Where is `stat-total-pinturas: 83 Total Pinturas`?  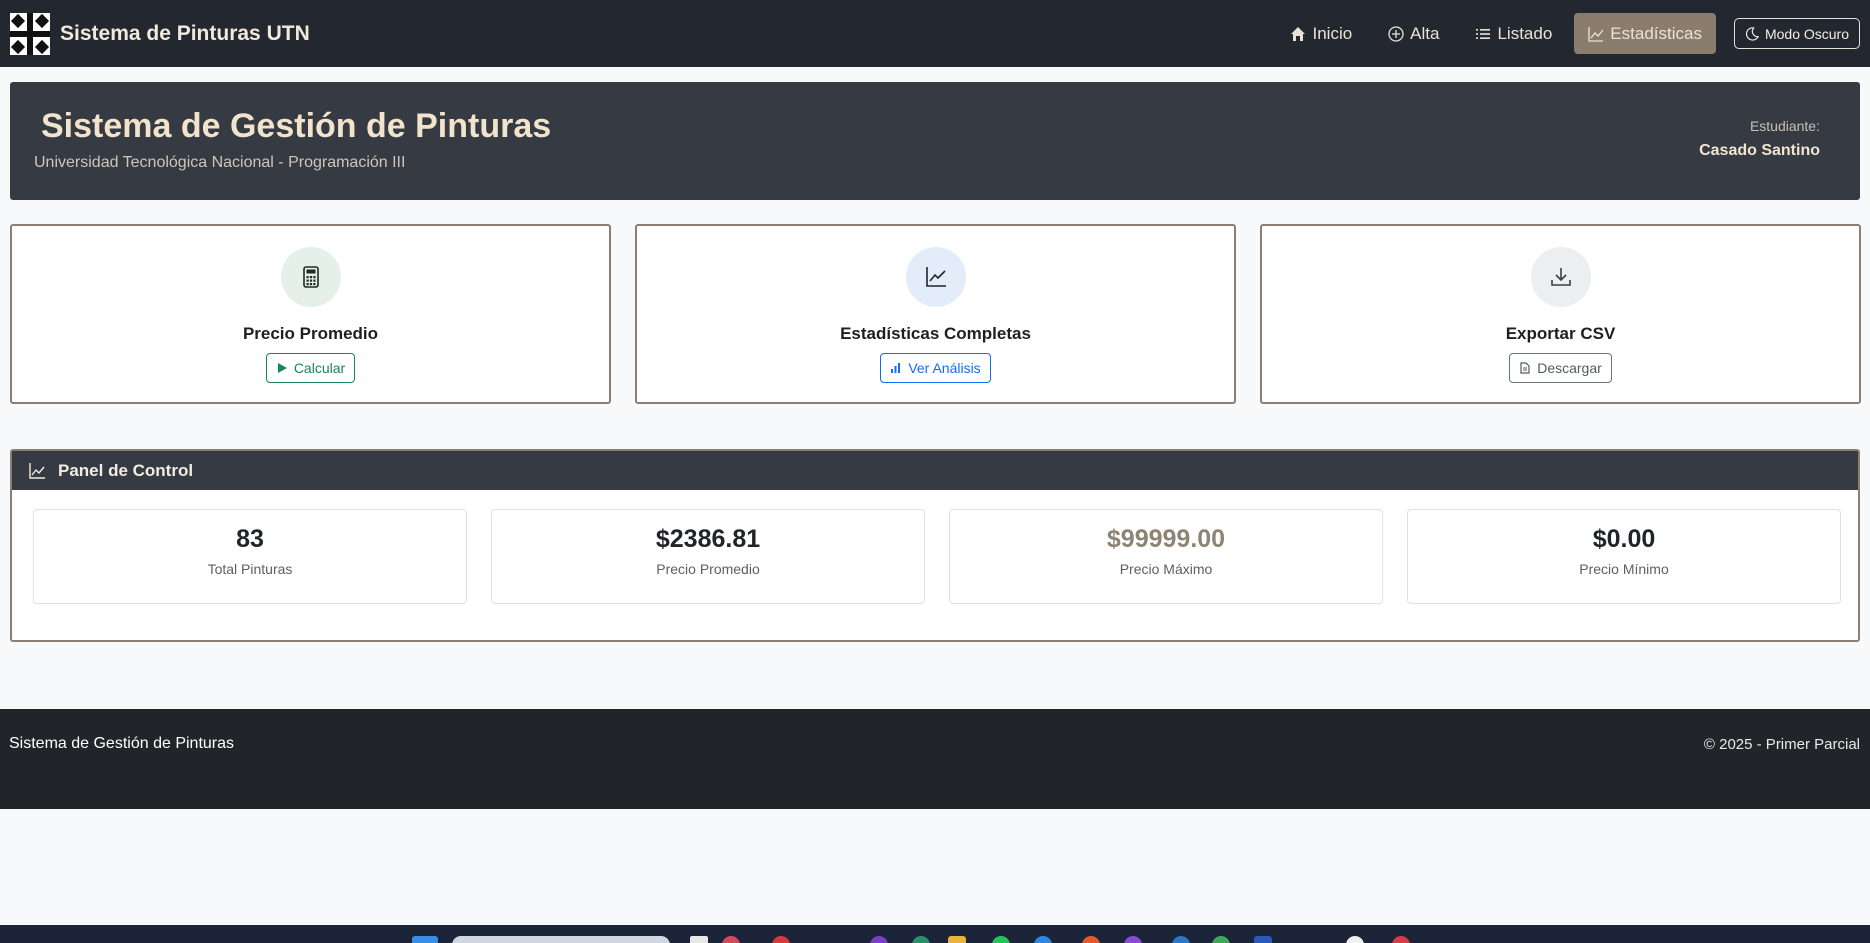
stat-total-pinturas: 83 Total Pinturas is located at coordinates (250, 556).